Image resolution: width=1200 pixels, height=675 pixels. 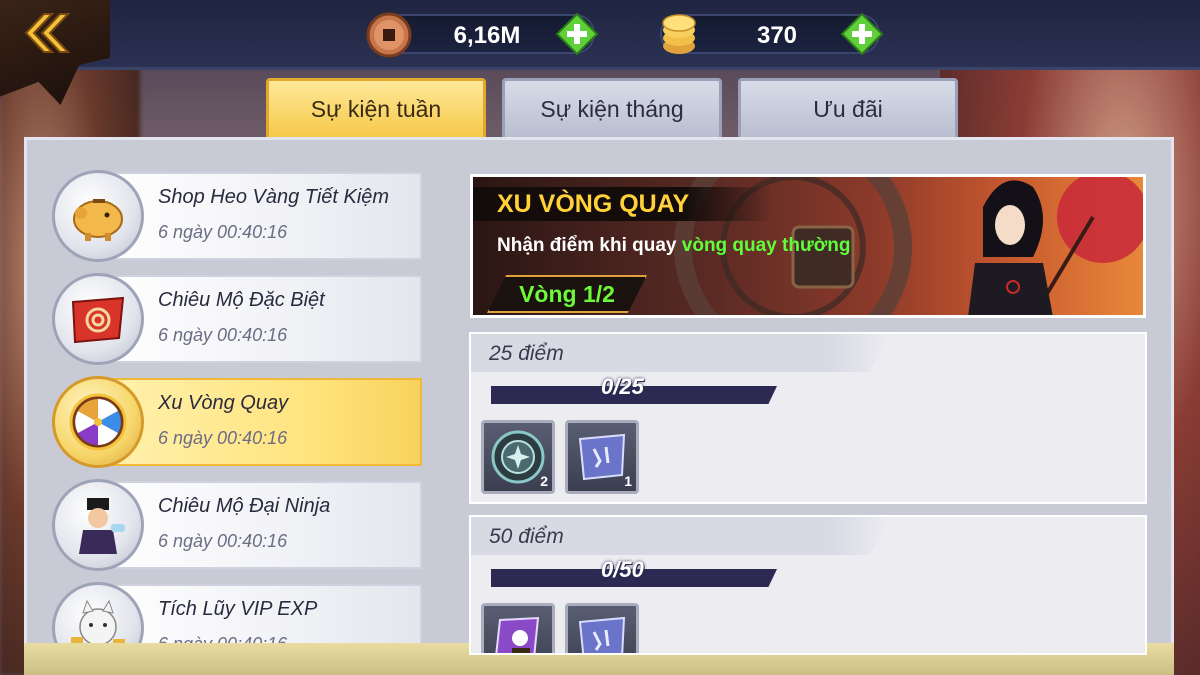 I want to click on purple-flag-scroll-icon, so click(x=517, y=634).